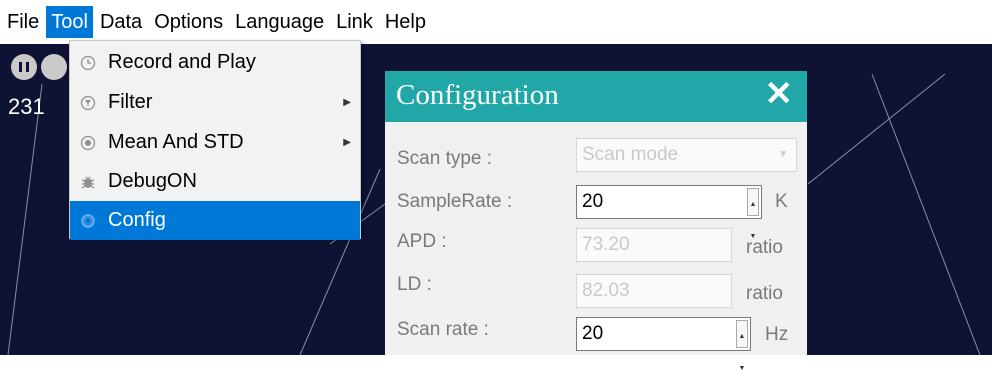 This screenshot has width=992, height=385. I want to click on menu-language: Language, so click(279, 22).